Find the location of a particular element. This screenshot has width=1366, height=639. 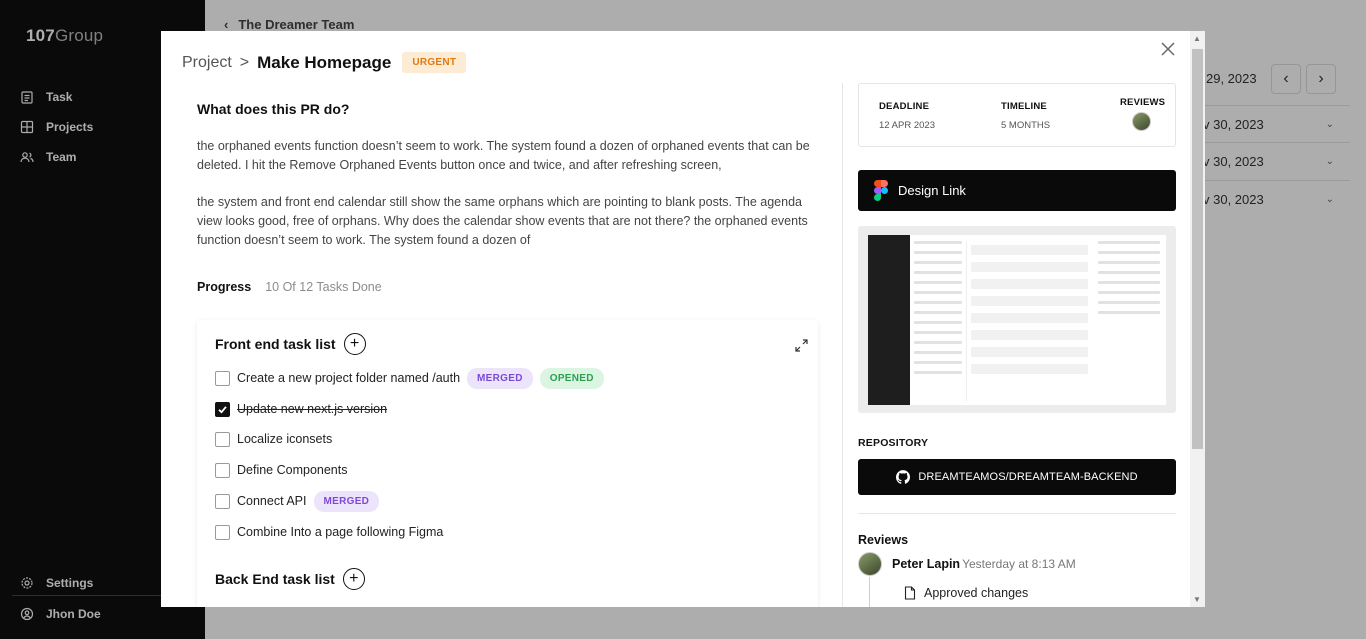

reviews-title: Reviews is located at coordinates (883, 540).